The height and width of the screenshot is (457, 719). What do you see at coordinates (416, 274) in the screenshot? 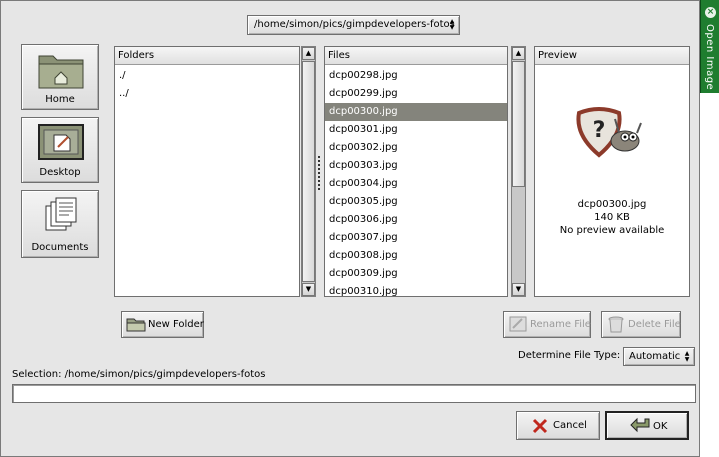
I see `file-item: dcp00309.jpg` at bounding box center [416, 274].